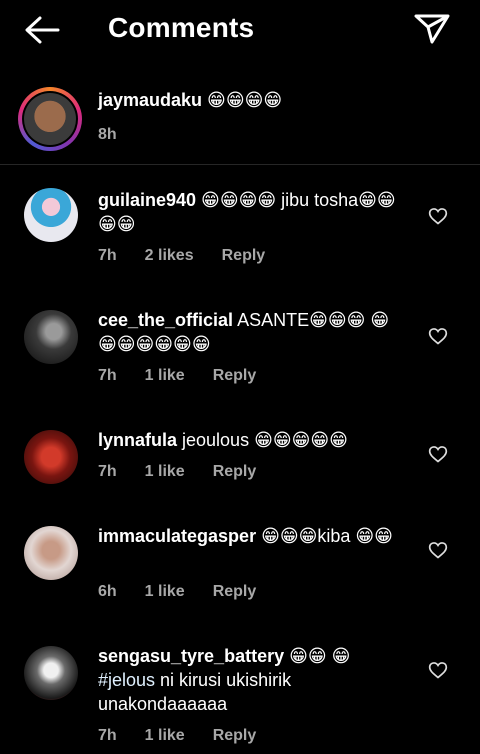 This screenshot has width=480, height=754. What do you see at coordinates (262, 440) in the screenshot?
I see `comment-body: jeoulous 😁😁😁😁😁` at bounding box center [262, 440].